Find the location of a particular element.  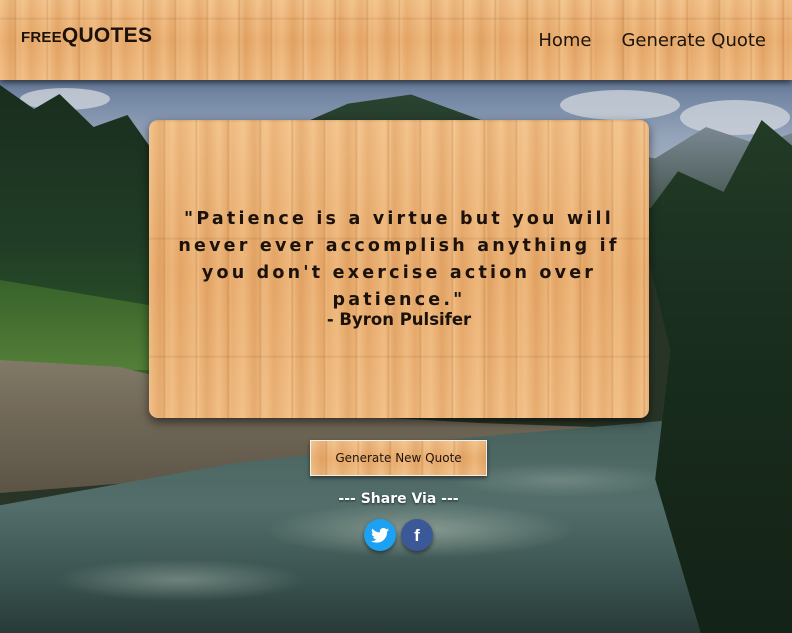

nav-generate-quote-link: Generate Quote is located at coordinates (693, 40).